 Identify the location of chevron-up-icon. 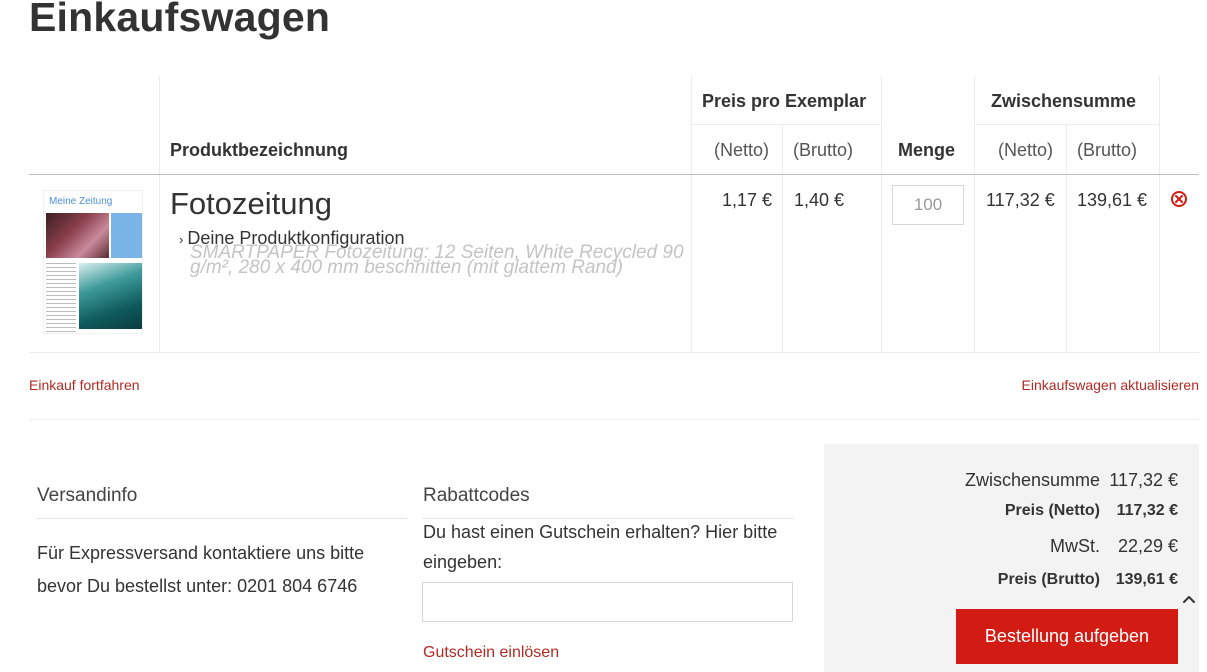
(1189, 599).